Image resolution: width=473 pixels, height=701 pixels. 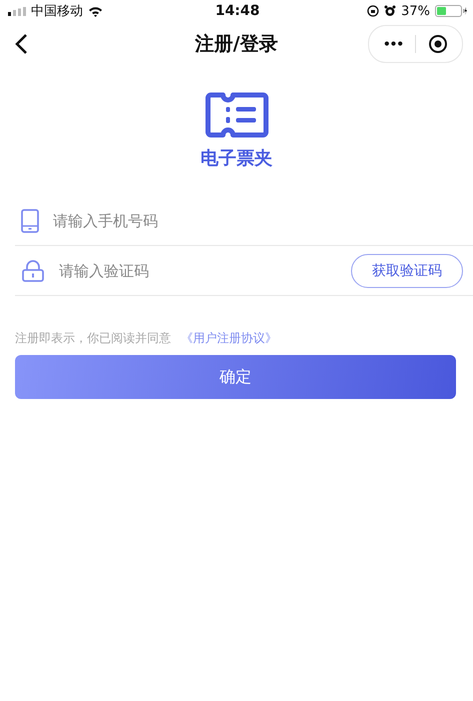 I want to click on brand-name: 电子票夹, so click(x=236, y=158).